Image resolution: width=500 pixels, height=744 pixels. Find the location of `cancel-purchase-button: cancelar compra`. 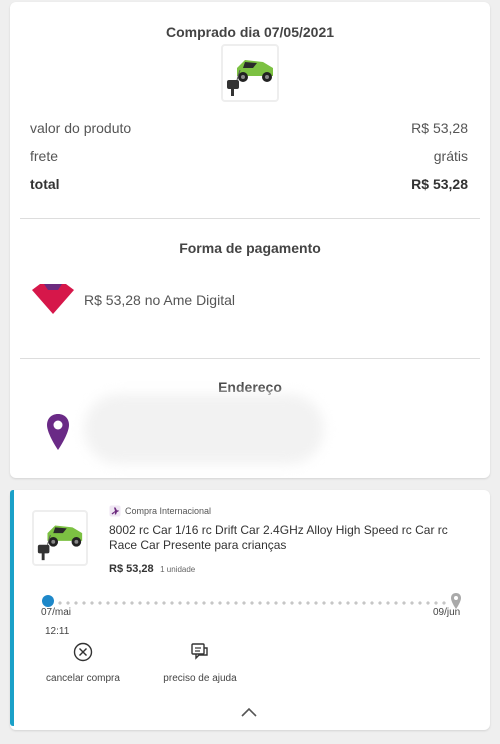

cancel-purchase-button: cancelar compra is located at coordinates (83, 664).